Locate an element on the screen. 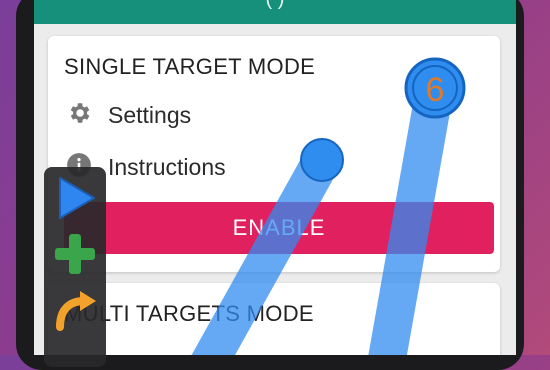 The height and width of the screenshot is (370, 550). plus-icon is located at coordinates (75, 254).